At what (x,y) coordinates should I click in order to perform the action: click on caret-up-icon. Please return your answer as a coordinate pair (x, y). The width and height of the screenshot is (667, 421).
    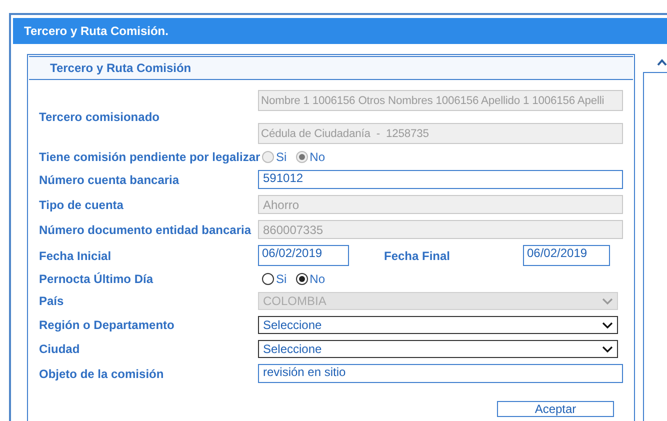
    Looking at the image, I should click on (662, 62).